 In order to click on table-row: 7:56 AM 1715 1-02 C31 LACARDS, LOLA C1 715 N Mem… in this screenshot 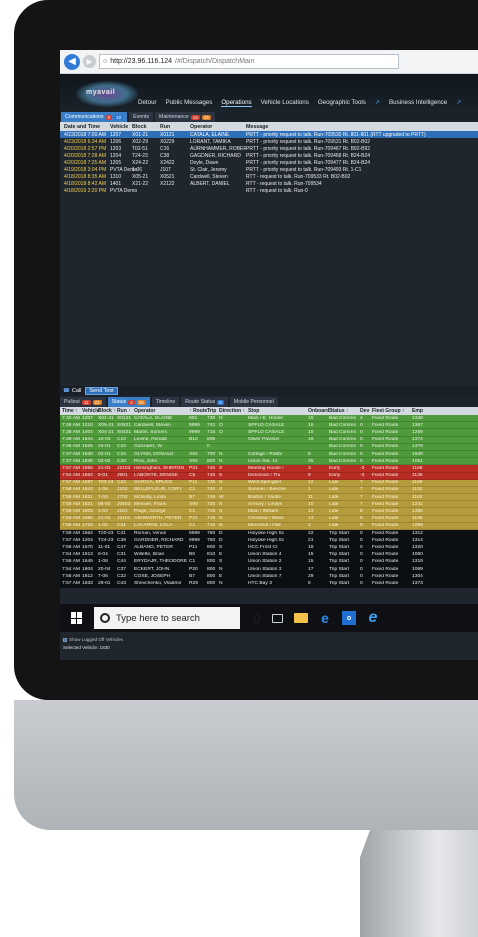, I will do `click(269, 526)`.